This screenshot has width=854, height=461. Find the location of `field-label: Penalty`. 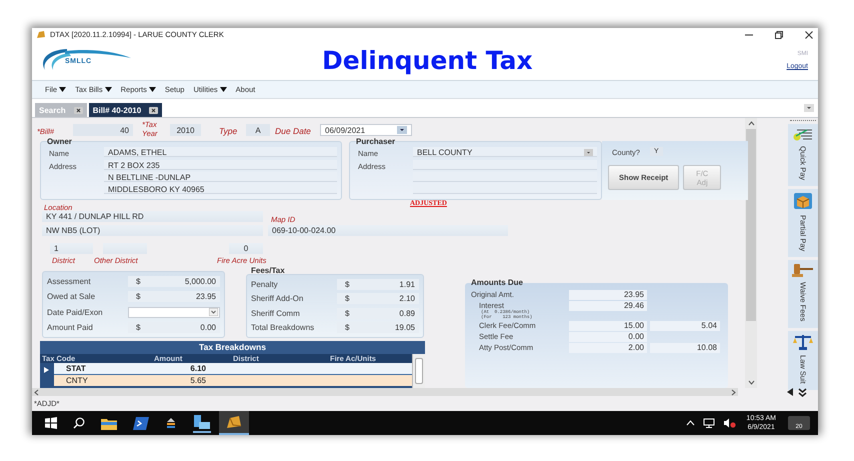

field-label: Penalty is located at coordinates (264, 284).